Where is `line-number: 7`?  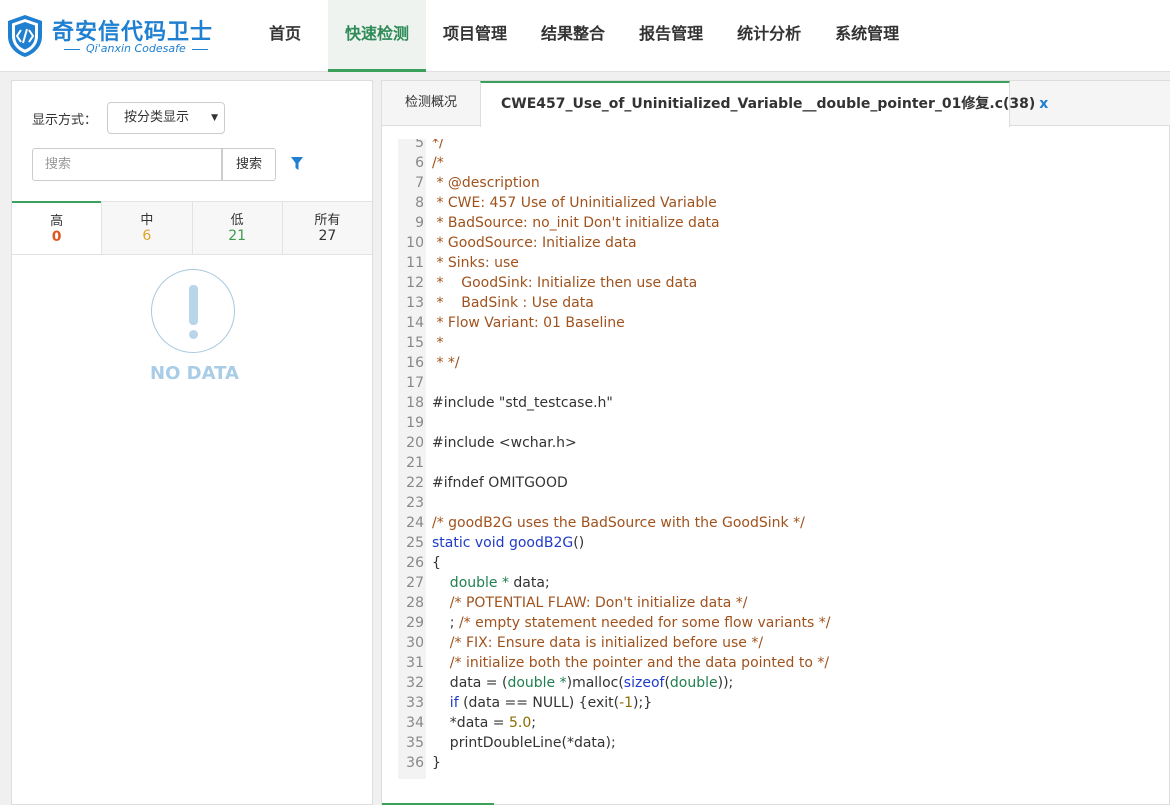
line-number: 7 is located at coordinates (419, 183).